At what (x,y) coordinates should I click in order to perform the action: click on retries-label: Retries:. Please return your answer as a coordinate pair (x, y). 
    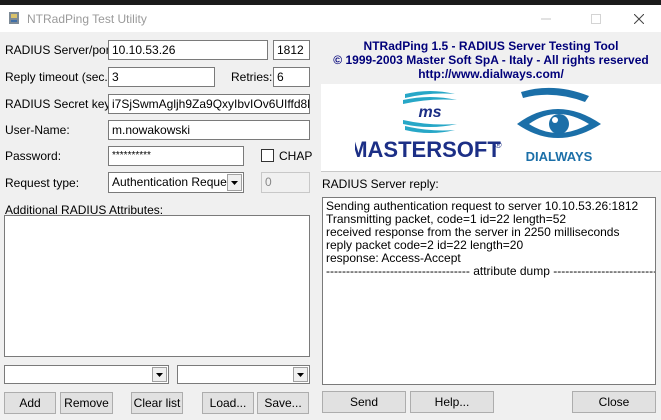
    Looking at the image, I should click on (252, 77).